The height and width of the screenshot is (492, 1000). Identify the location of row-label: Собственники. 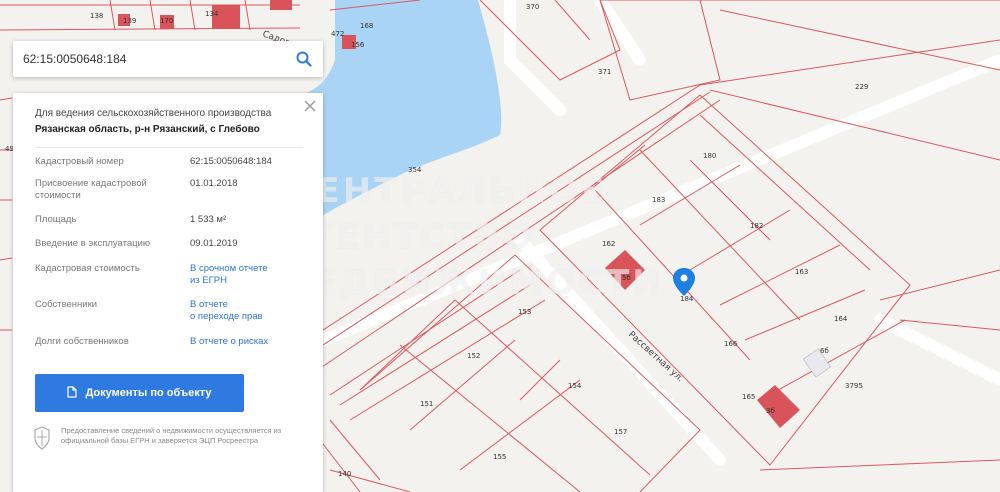
(66, 304).